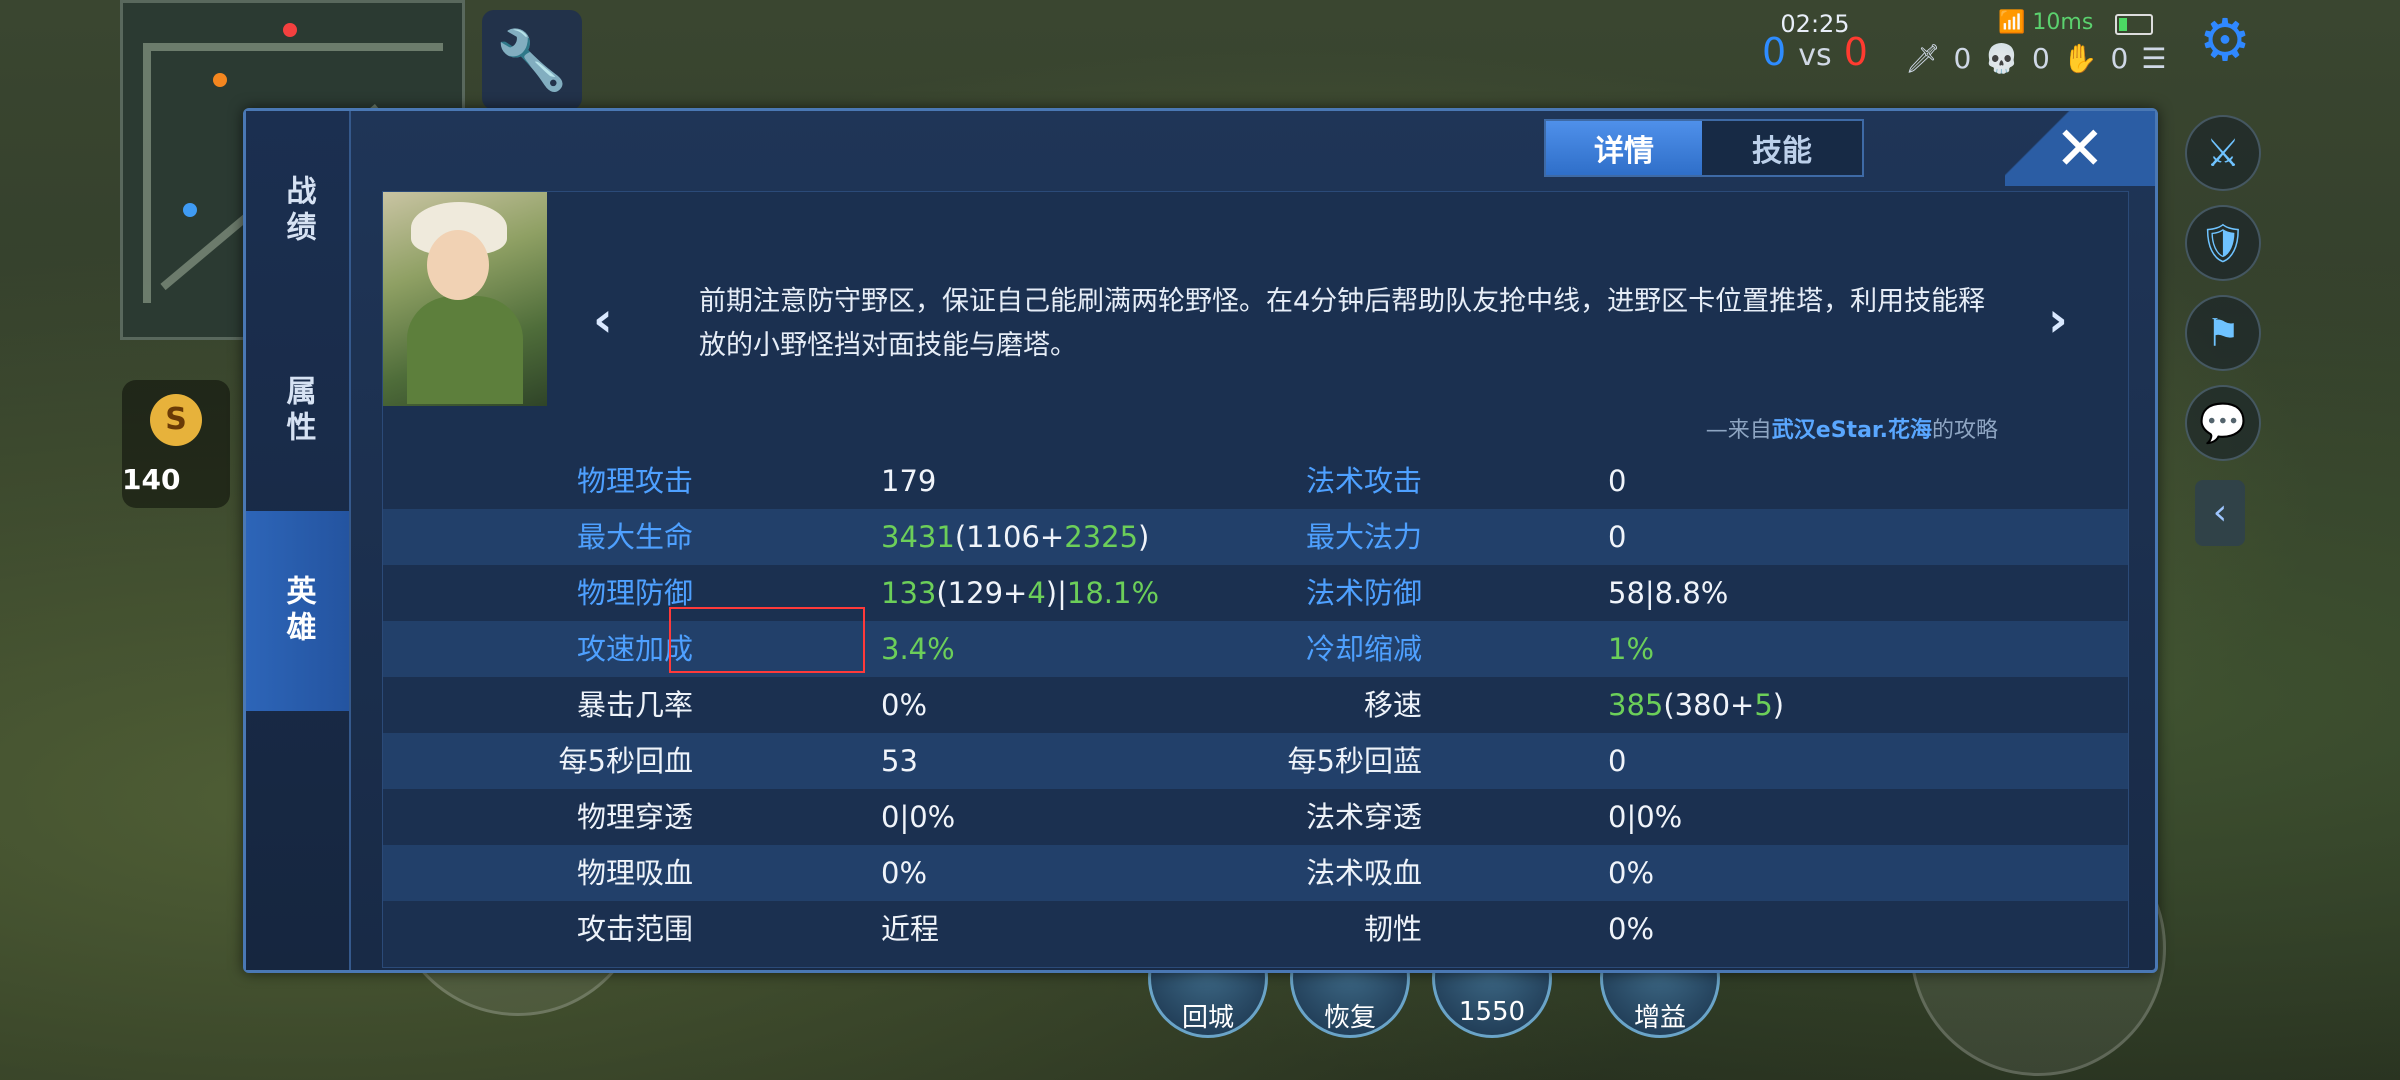  Describe the element at coordinates (1774, 52) in the screenshot. I see `blue-score: 0` at that location.